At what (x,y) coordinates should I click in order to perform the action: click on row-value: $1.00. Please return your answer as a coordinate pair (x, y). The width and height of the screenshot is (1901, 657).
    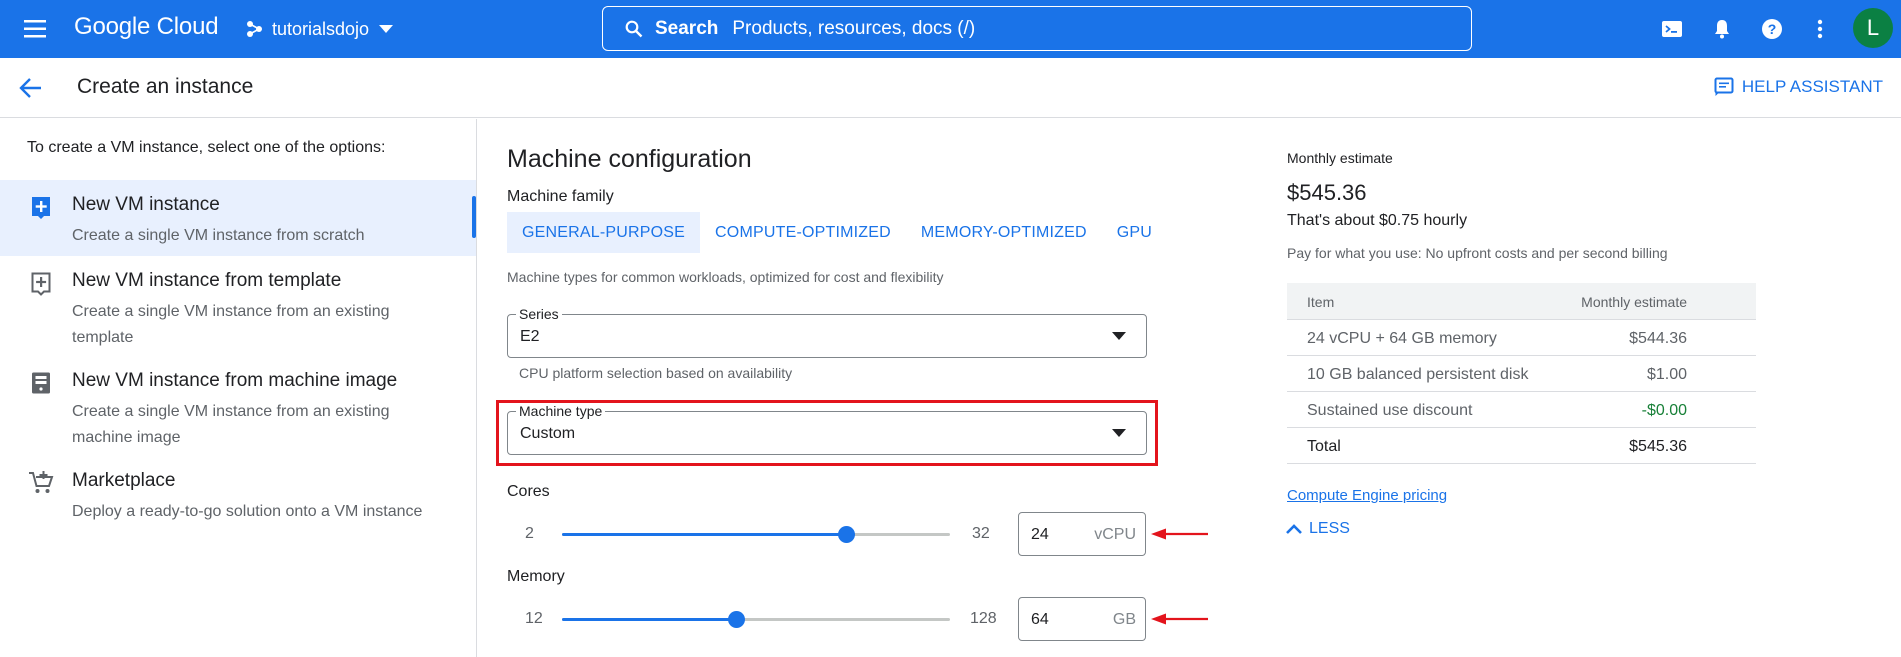
    Looking at the image, I should click on (1666, 374).